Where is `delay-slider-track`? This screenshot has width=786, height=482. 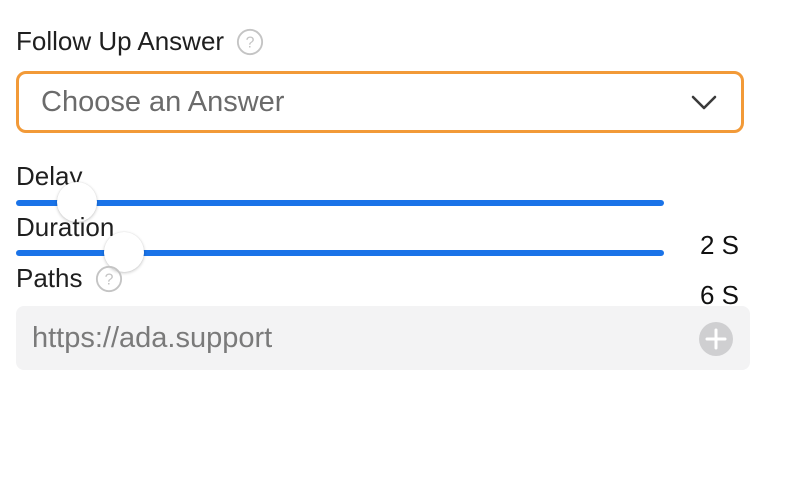 delay-slider-track is located at coordinates (340, 203).